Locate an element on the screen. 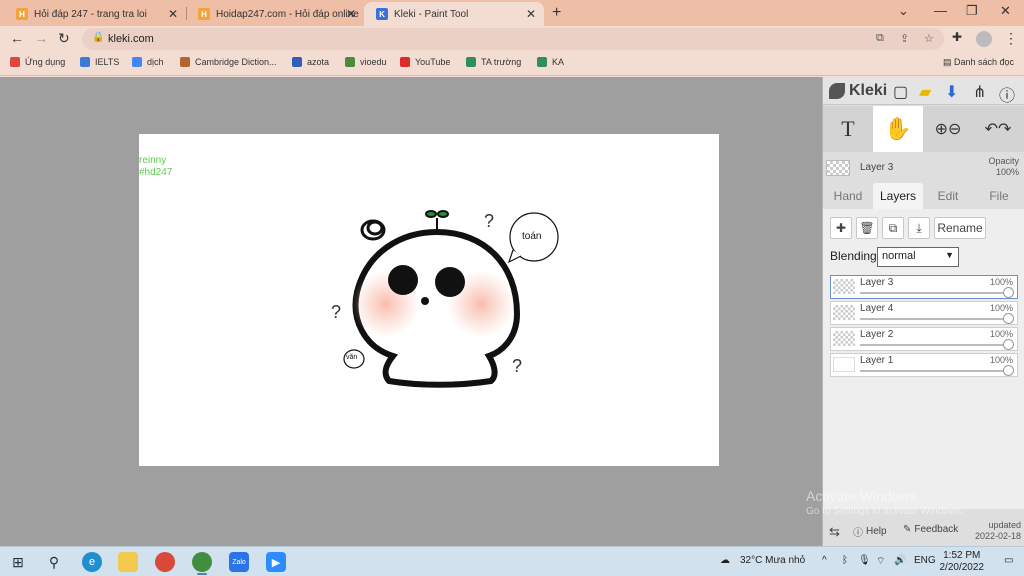  zalo-icon: Zalo is located at coordinates (239, 562).